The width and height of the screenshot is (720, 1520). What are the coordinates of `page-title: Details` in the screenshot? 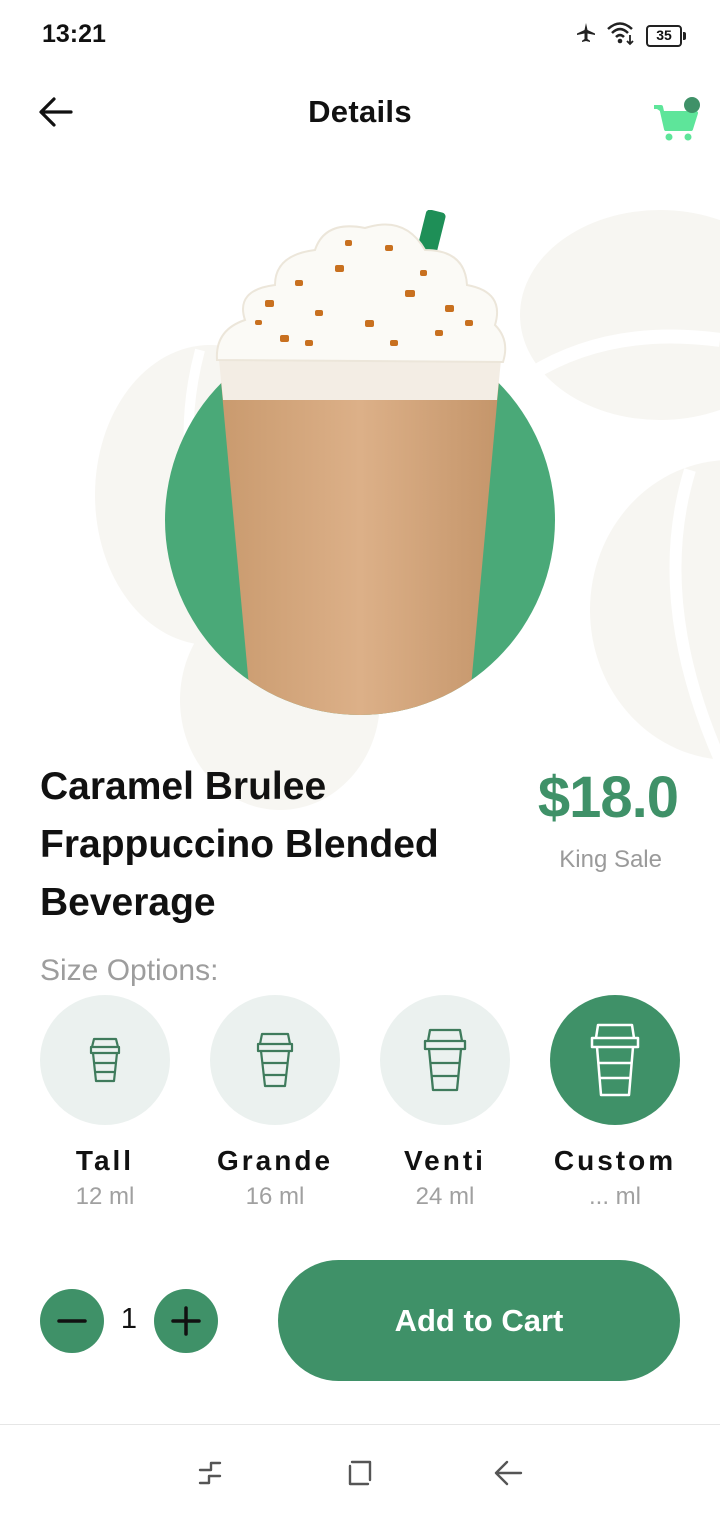 It's located at (360, 111).